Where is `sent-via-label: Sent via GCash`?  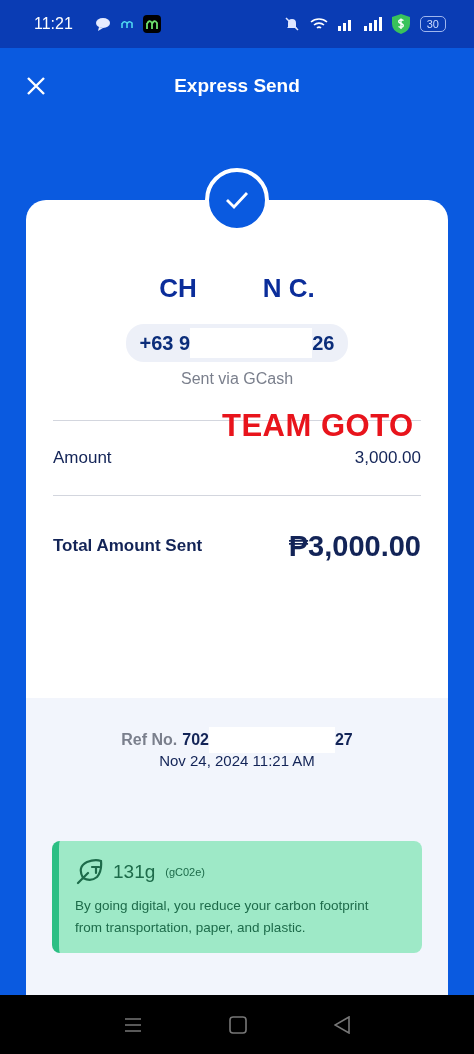 sent-via-label: Sent via GCash is located at coordinates (237, 379).